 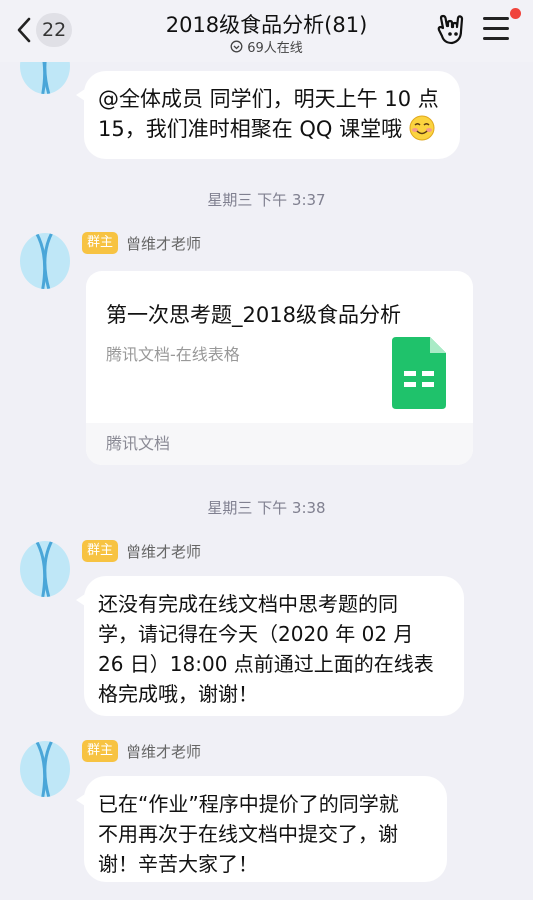 What do you see at coordinates (266, 508) in the screenshot?
I see `timestamp: 星期三 下午 3:38` at bounding box center [266, 508].